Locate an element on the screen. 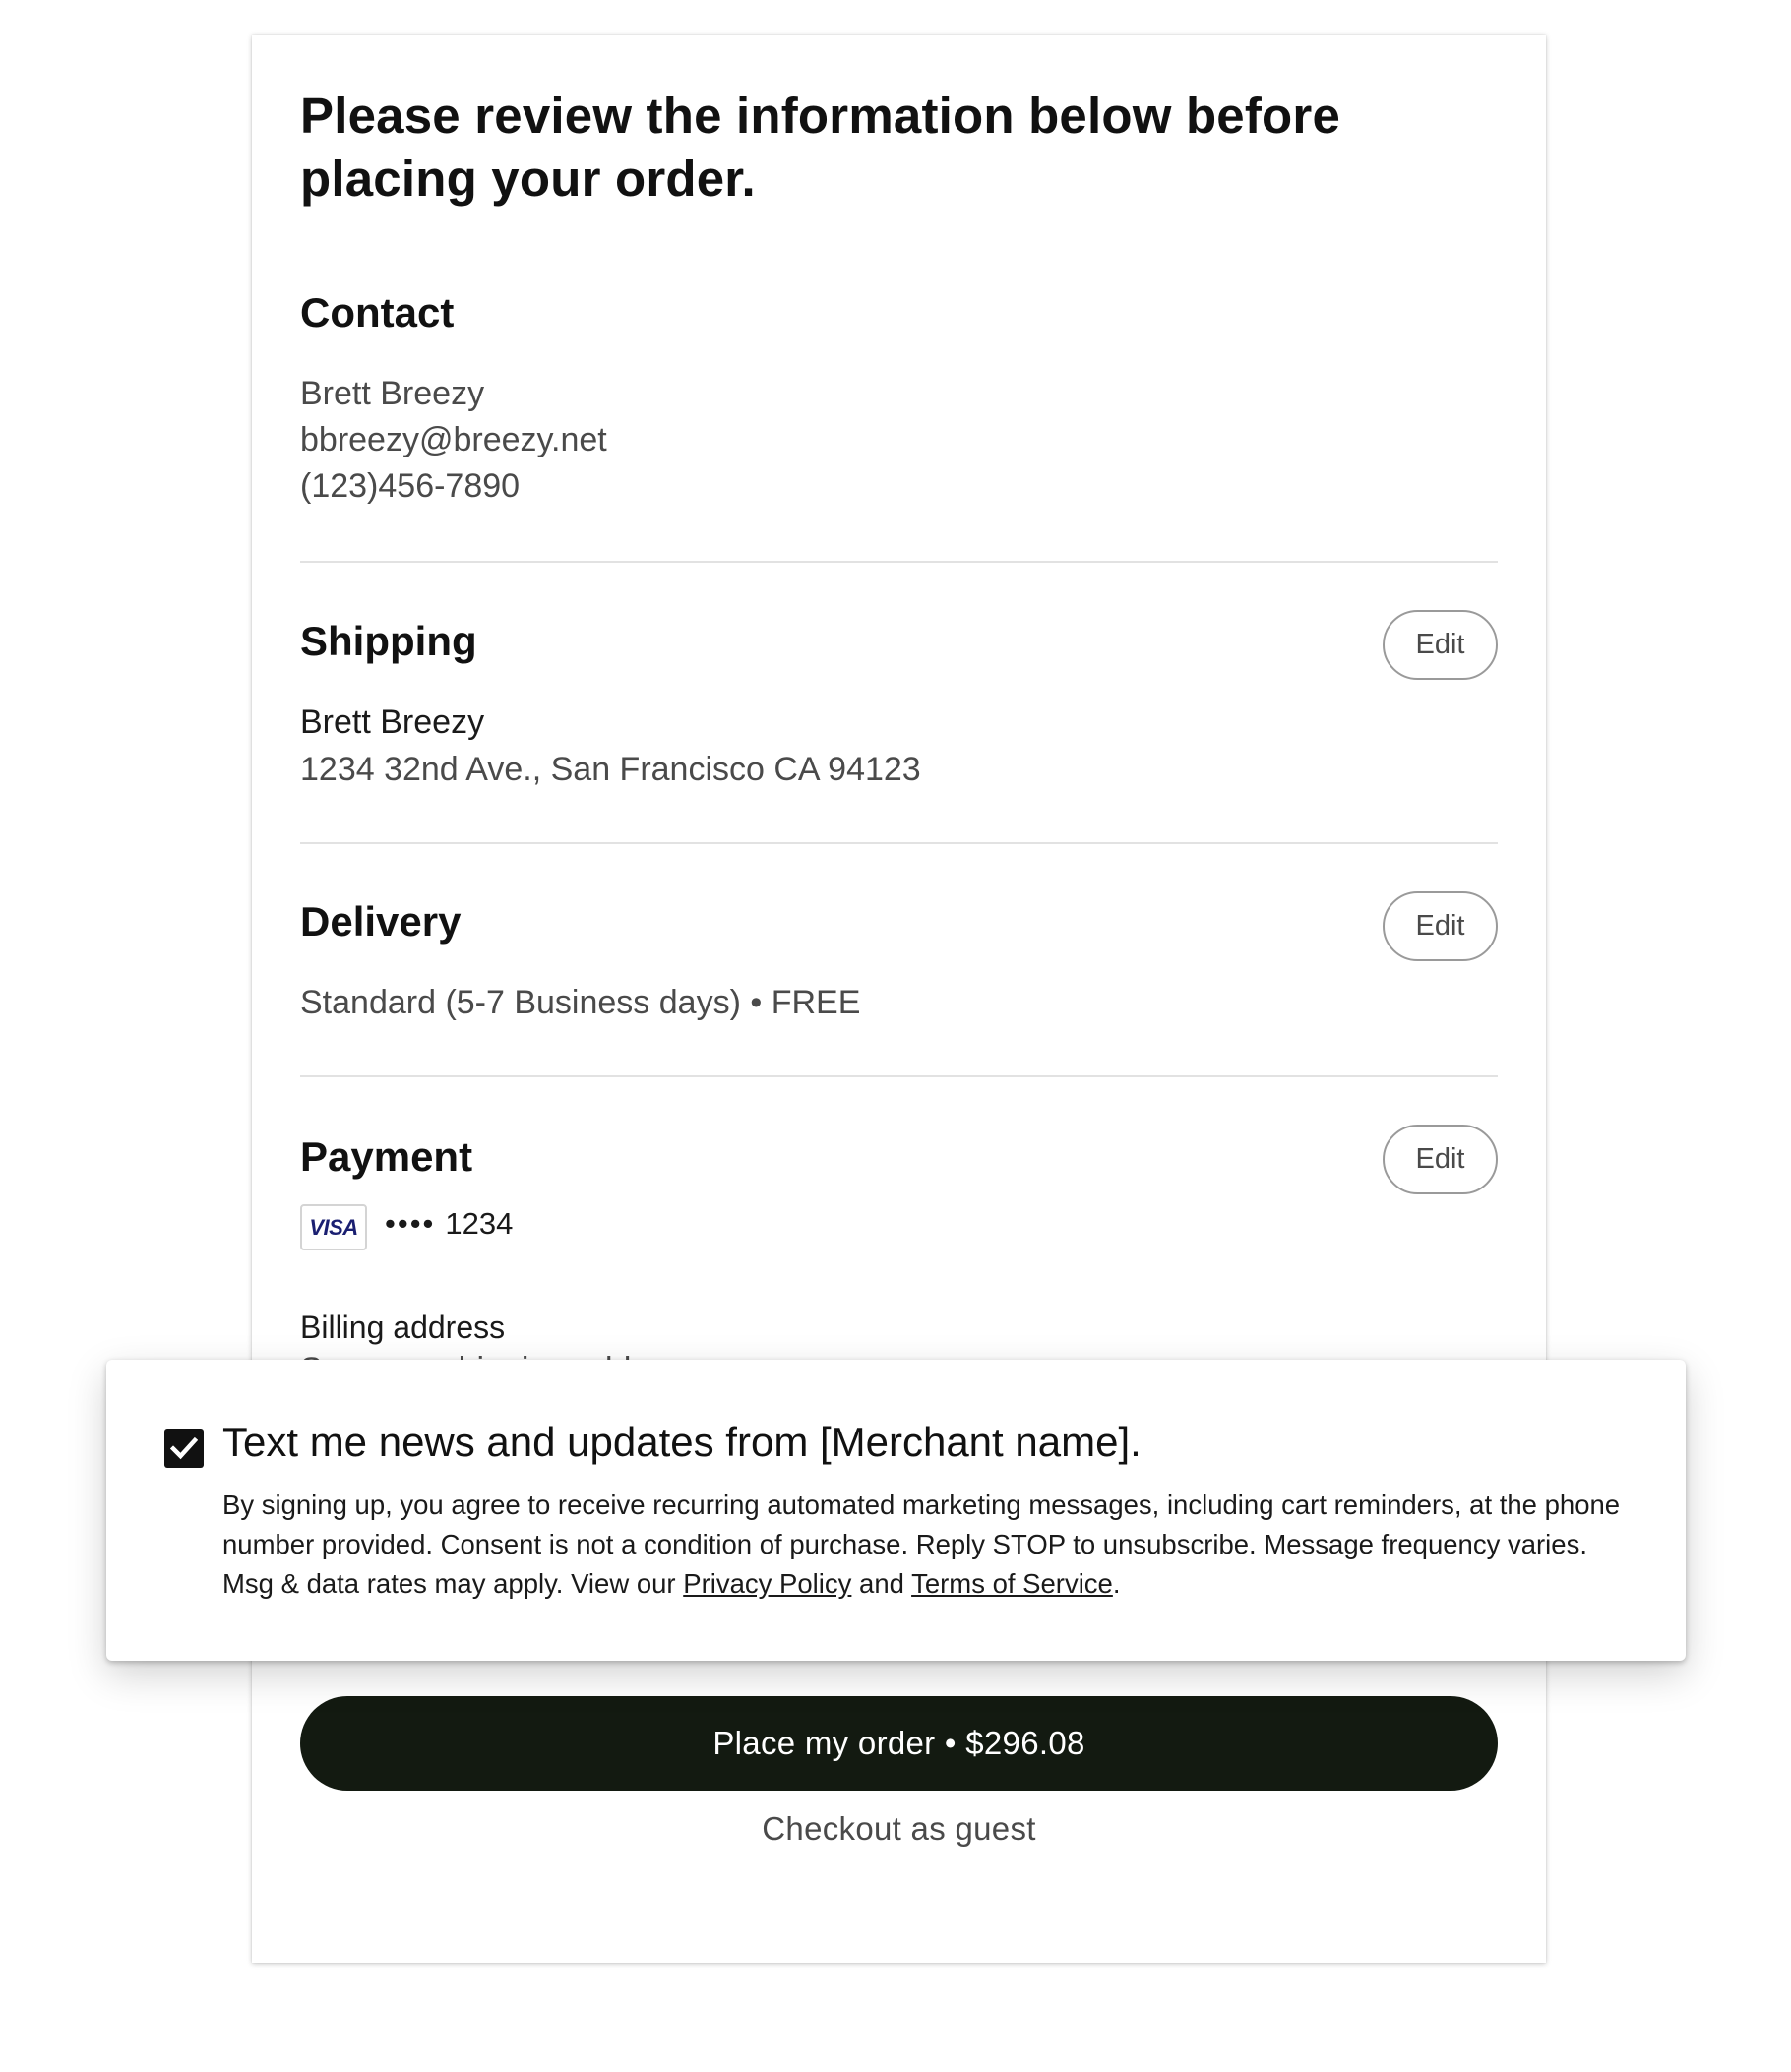  terms-of-service-link: Terms of Service is located at coordinates (1012, 1583).